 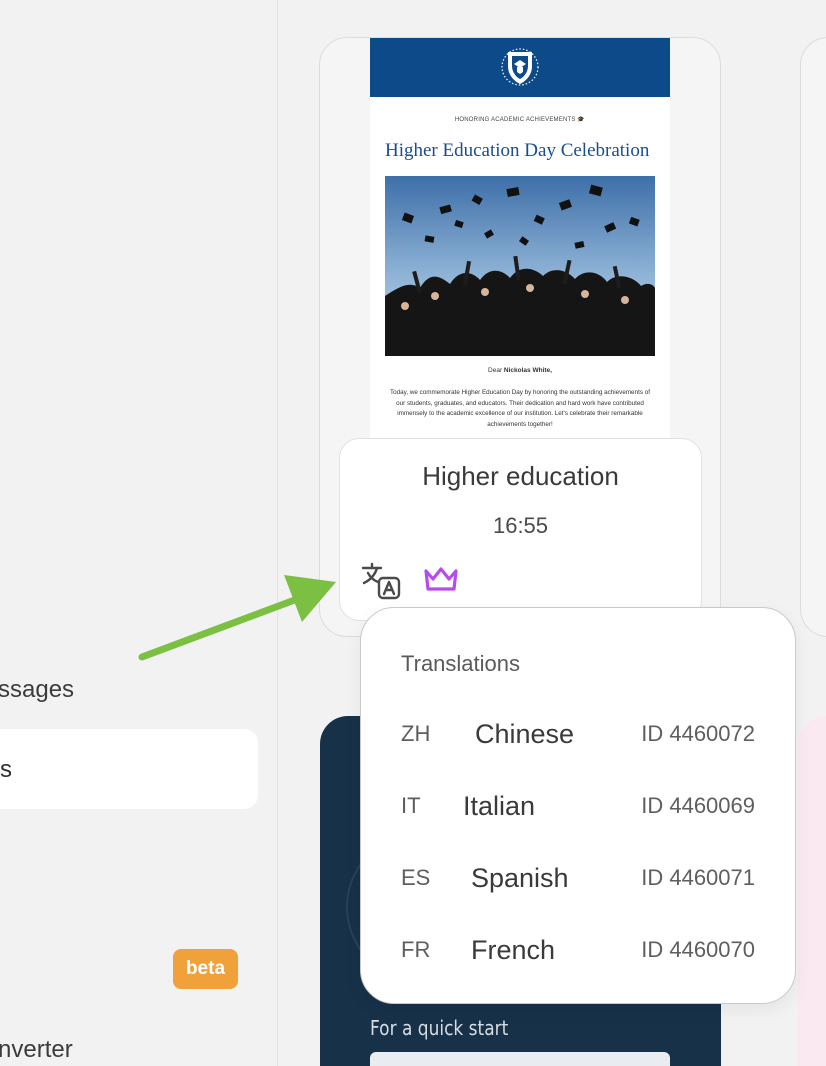 What do you see at coordinates (520, 266) in the screenshot?
I see `graduation-photo` at bounding box center [520, 266].